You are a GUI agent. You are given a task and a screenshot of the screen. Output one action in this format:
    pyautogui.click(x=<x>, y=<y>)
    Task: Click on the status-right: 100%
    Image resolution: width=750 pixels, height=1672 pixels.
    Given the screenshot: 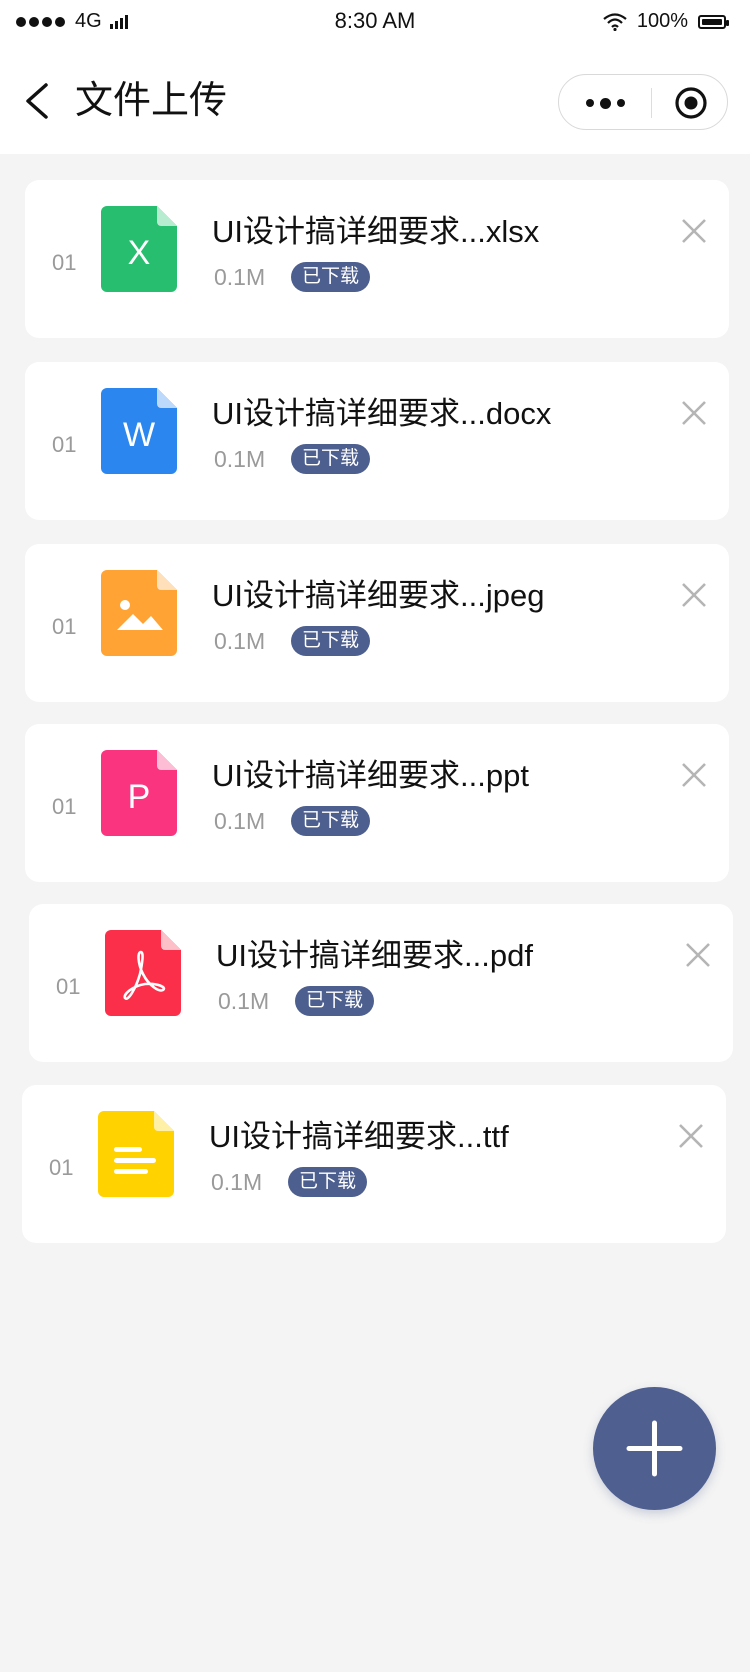 What is the action you would take?
    pyautogui.click(x=666, y=21)
    